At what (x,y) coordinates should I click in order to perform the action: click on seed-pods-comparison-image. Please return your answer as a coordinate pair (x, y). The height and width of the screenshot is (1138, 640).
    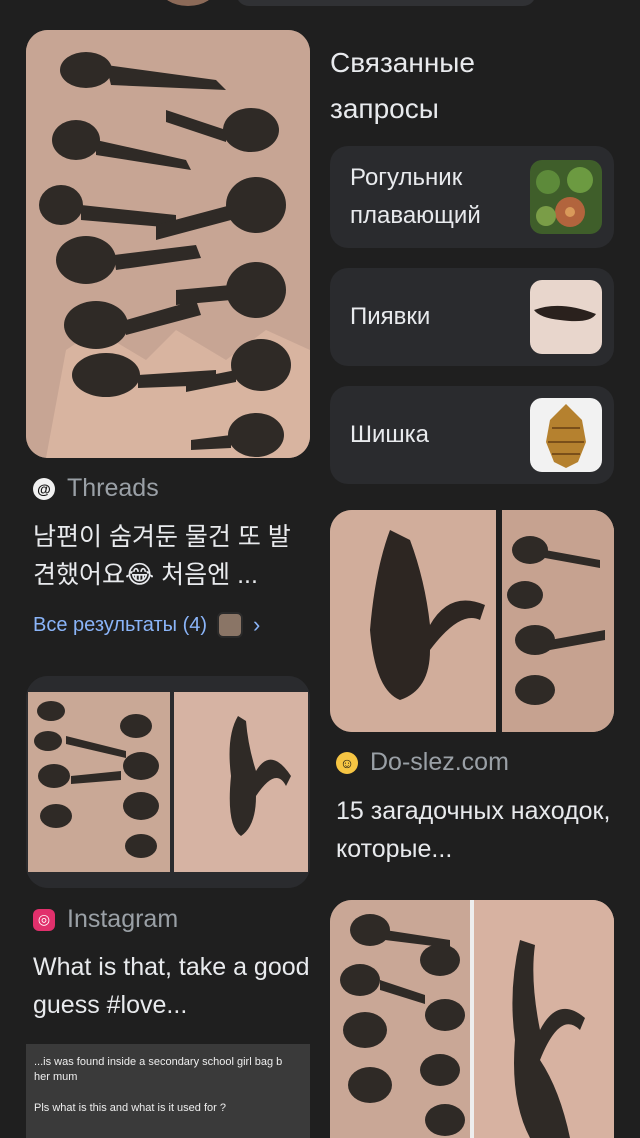
    Looking at the image, I should click on (472, 1019).